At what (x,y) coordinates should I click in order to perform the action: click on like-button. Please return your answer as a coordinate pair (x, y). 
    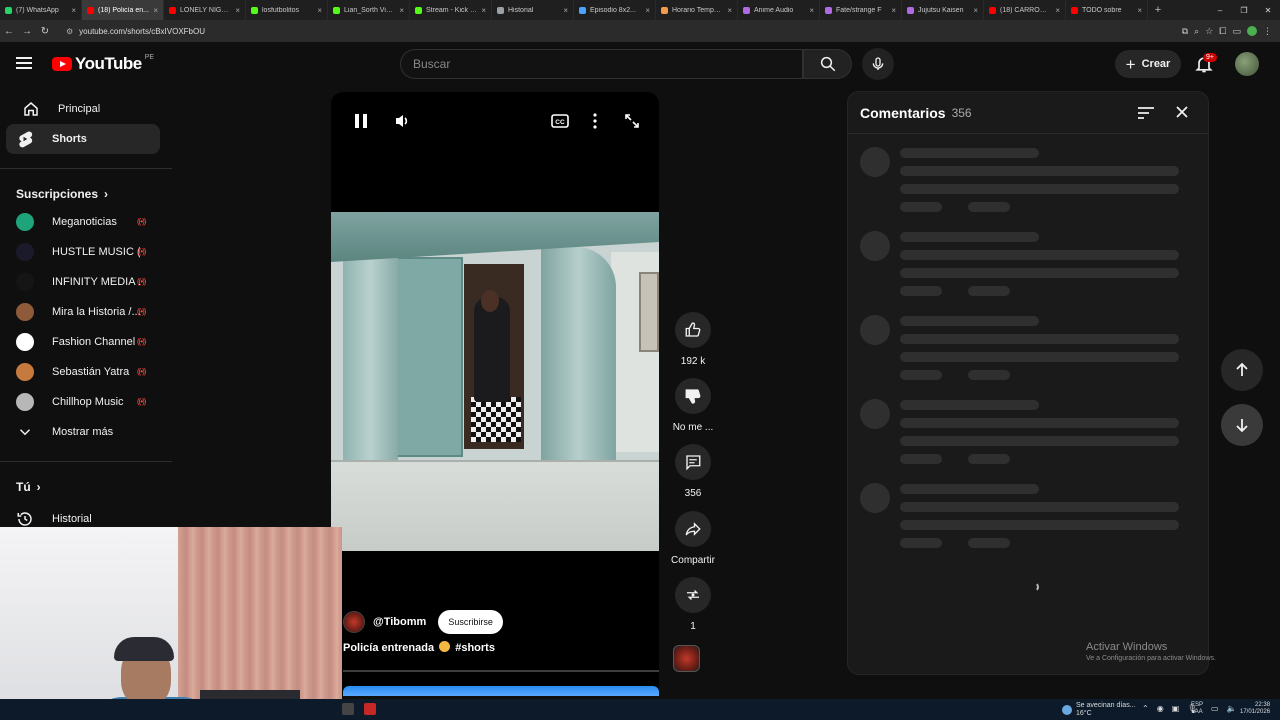
    Looking at the image, I should click on (693, 330).